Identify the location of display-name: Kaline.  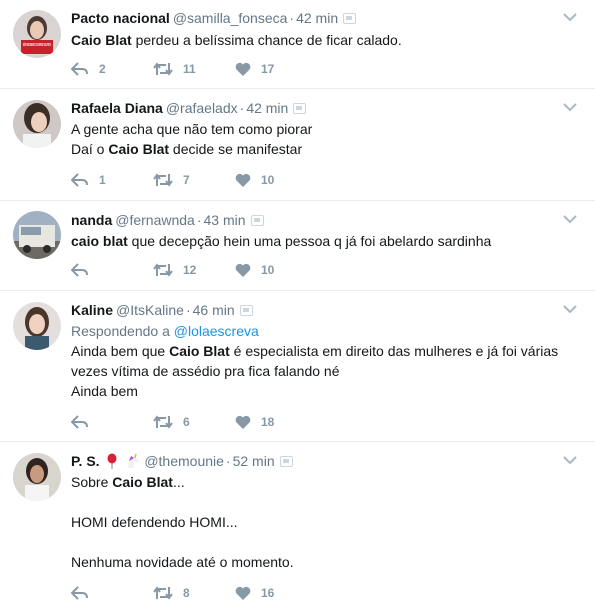
(92, 310).